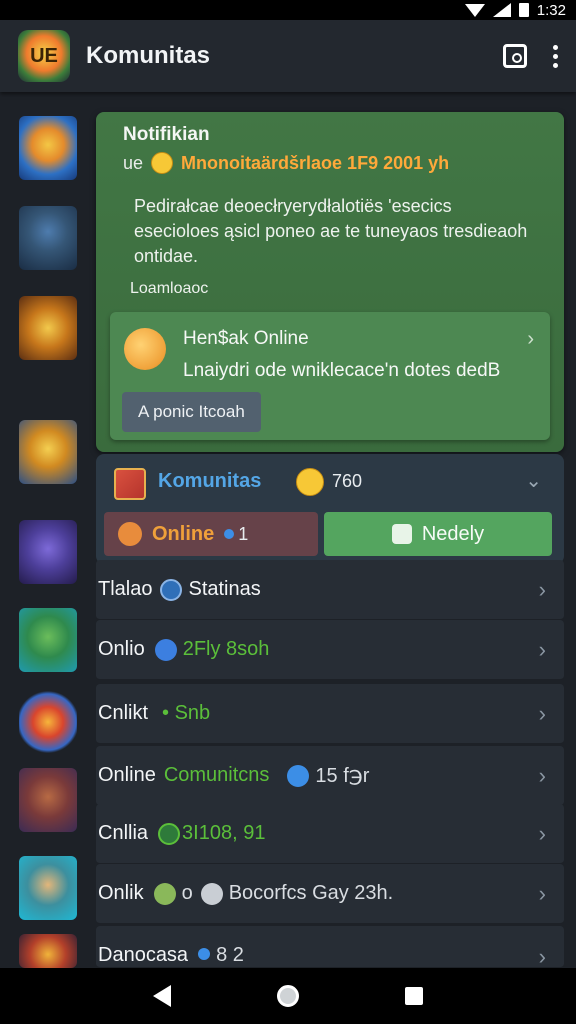 The image size is (576, 1024). I want to click on person-icon, so click(401, 534).